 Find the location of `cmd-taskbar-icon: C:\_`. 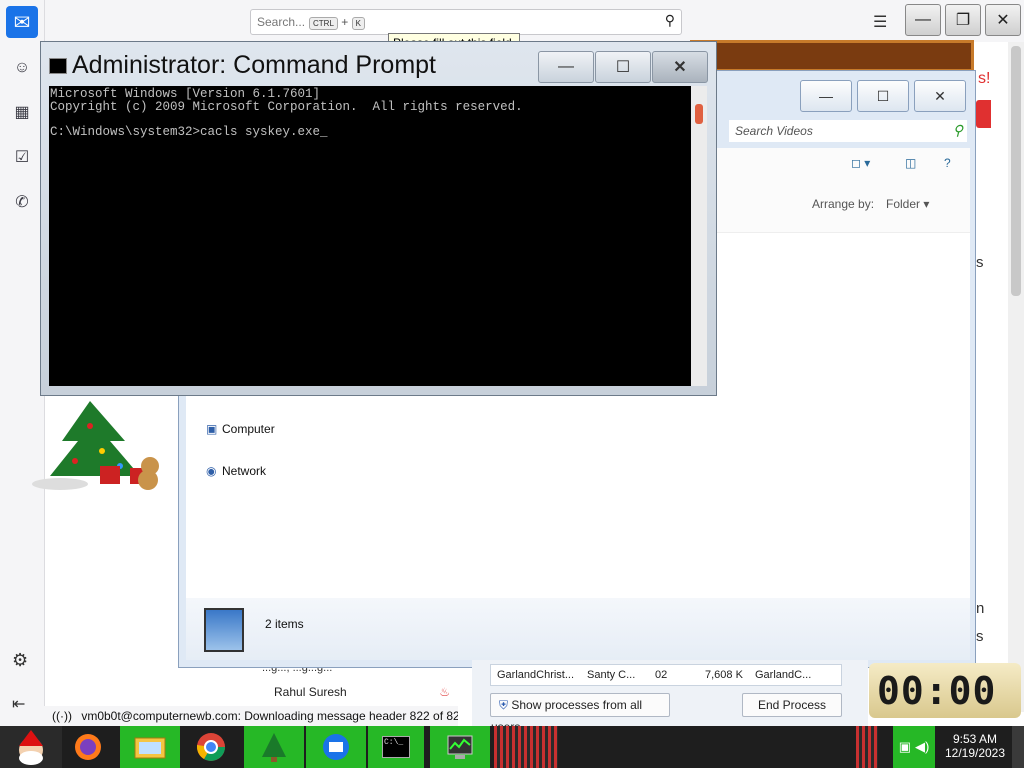

cmd-taskbar-icon: C:\_ is located at coordinates (396, 747).